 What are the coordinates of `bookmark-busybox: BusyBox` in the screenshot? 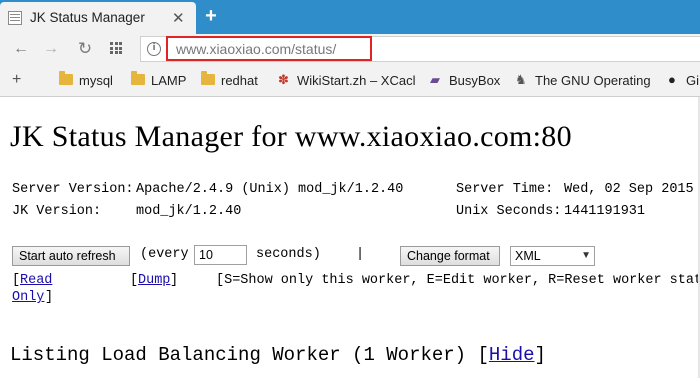 It's located at (474, 80).